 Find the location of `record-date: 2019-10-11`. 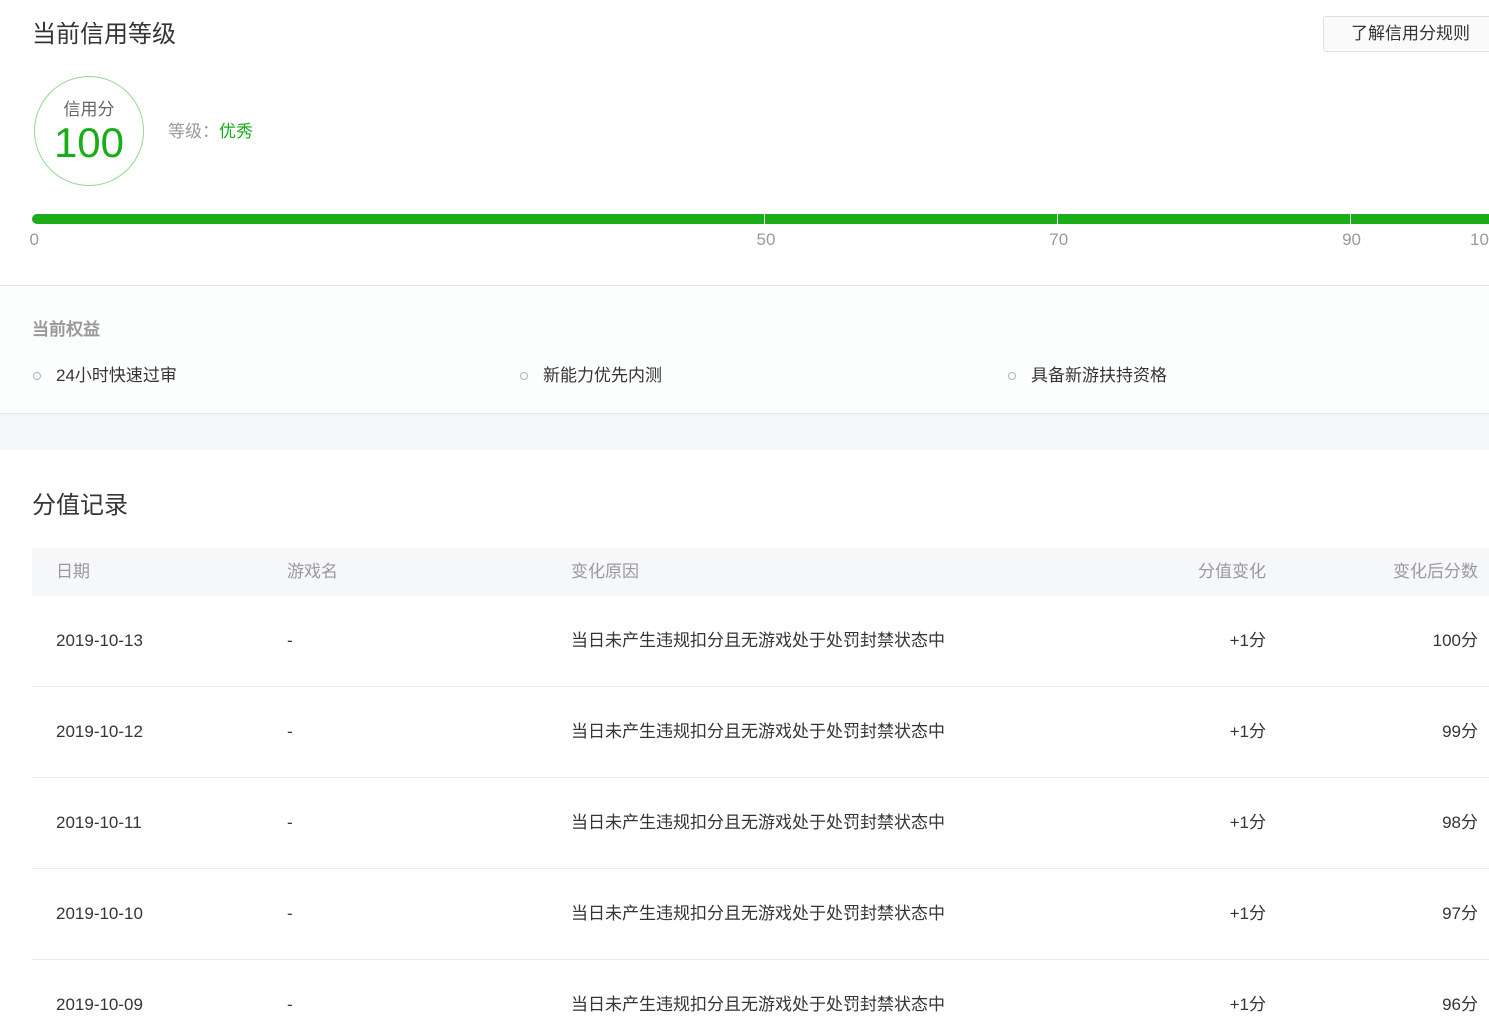

record-date: 2019-10-11 is located at coordinates (99, 822).